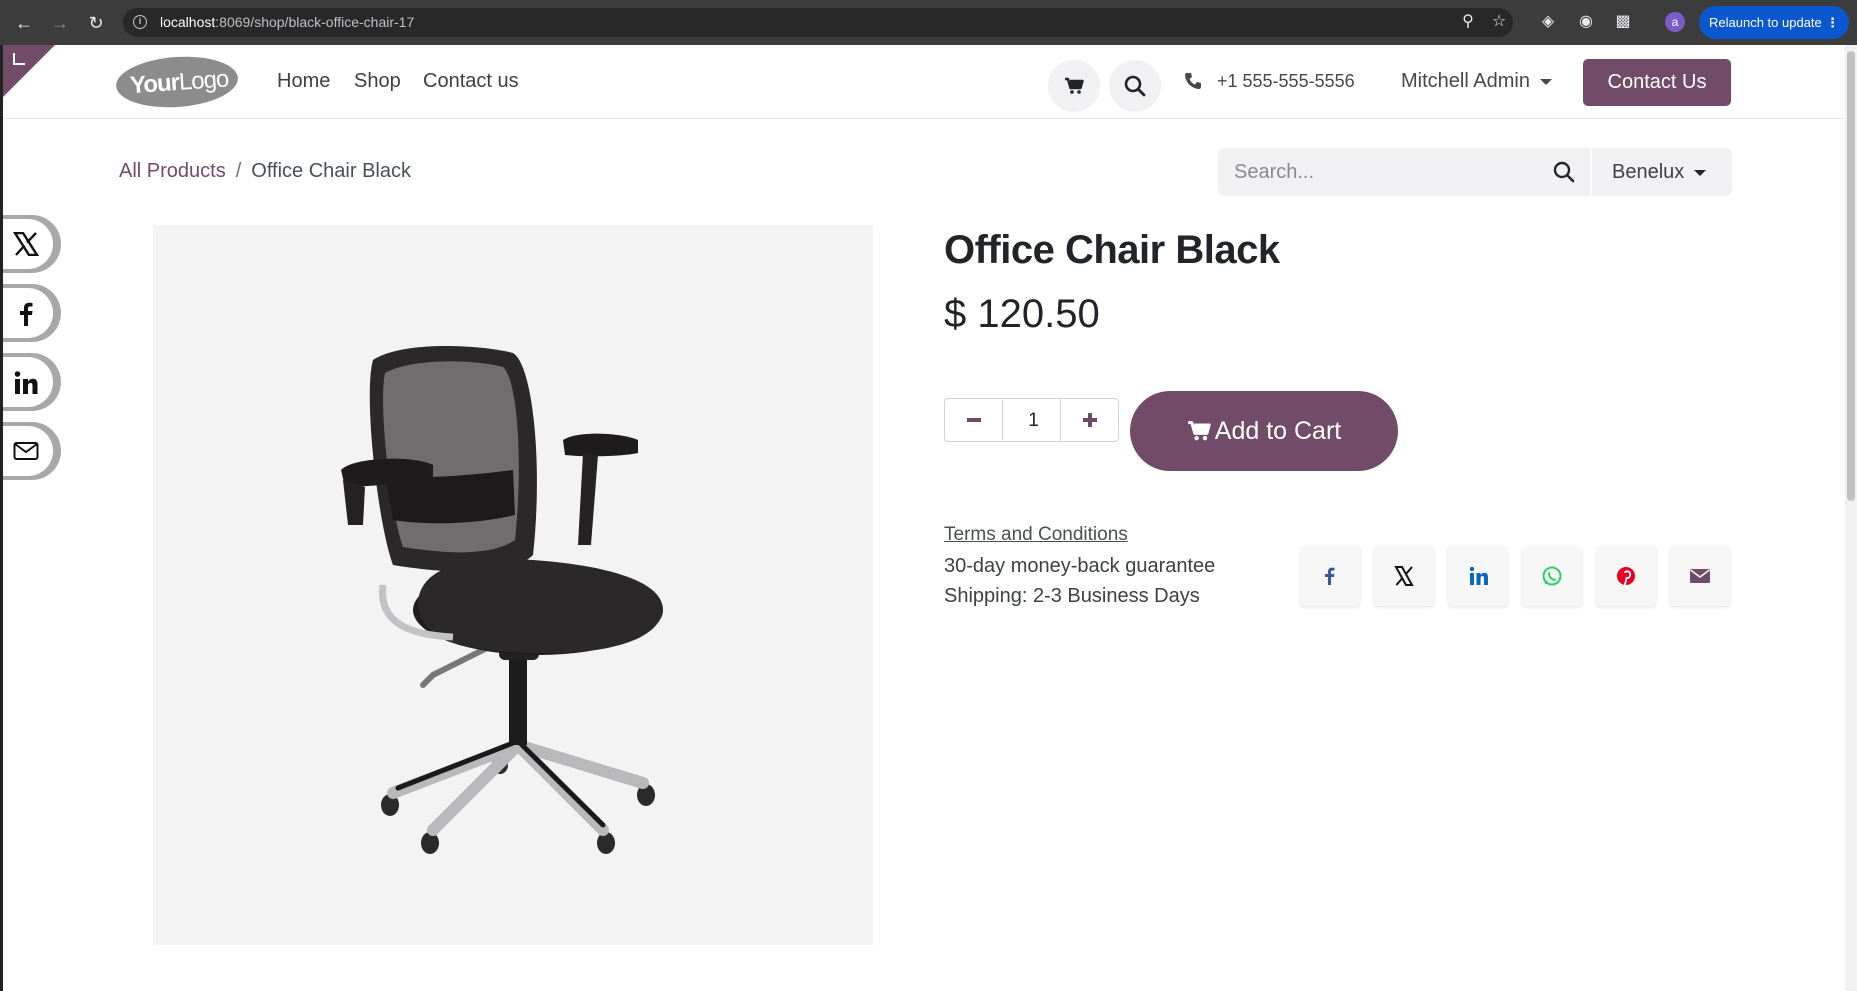  I want to click on whatsapp-icon, so click(1552, 576).